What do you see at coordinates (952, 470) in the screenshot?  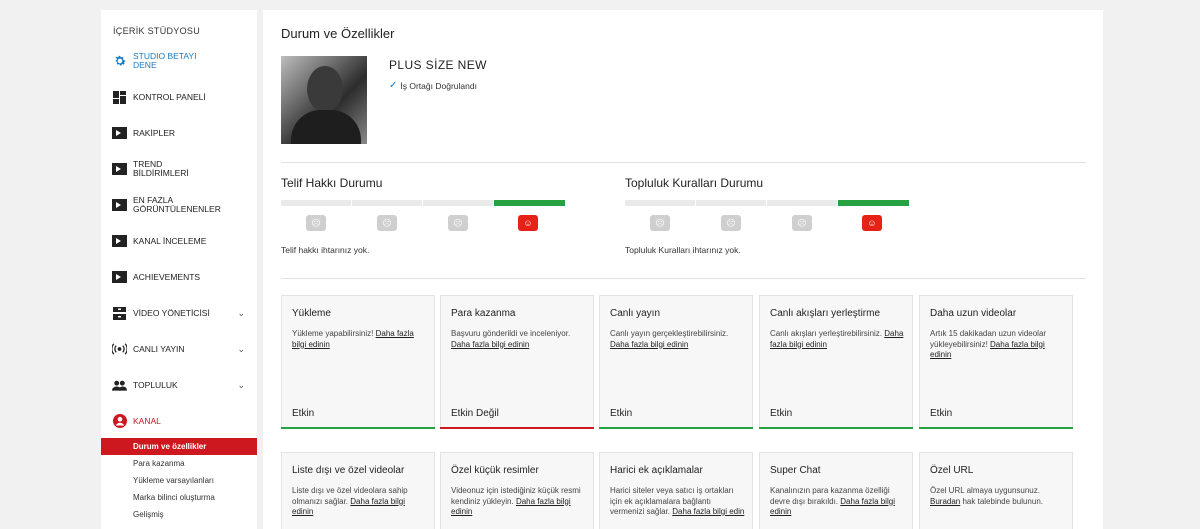 I see `card-title: Özel URL` at bounding box center [952, 470].